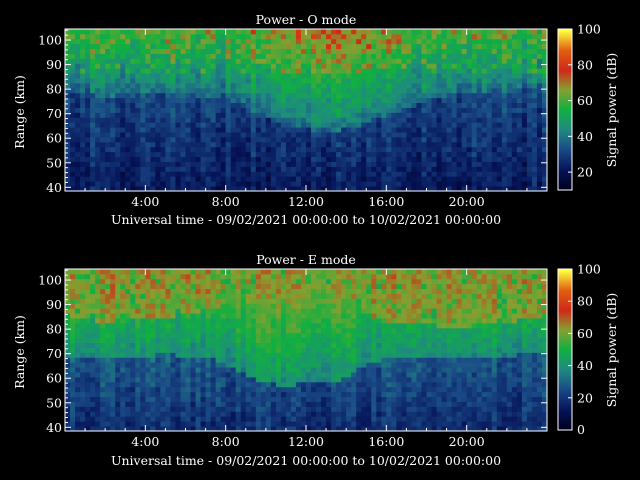 This screenshot has height=480, width=640. What do you see at coordinates (54, 113) in the screenshot?
I see `y-tick-label: 70` at bounding box center [54, 113].